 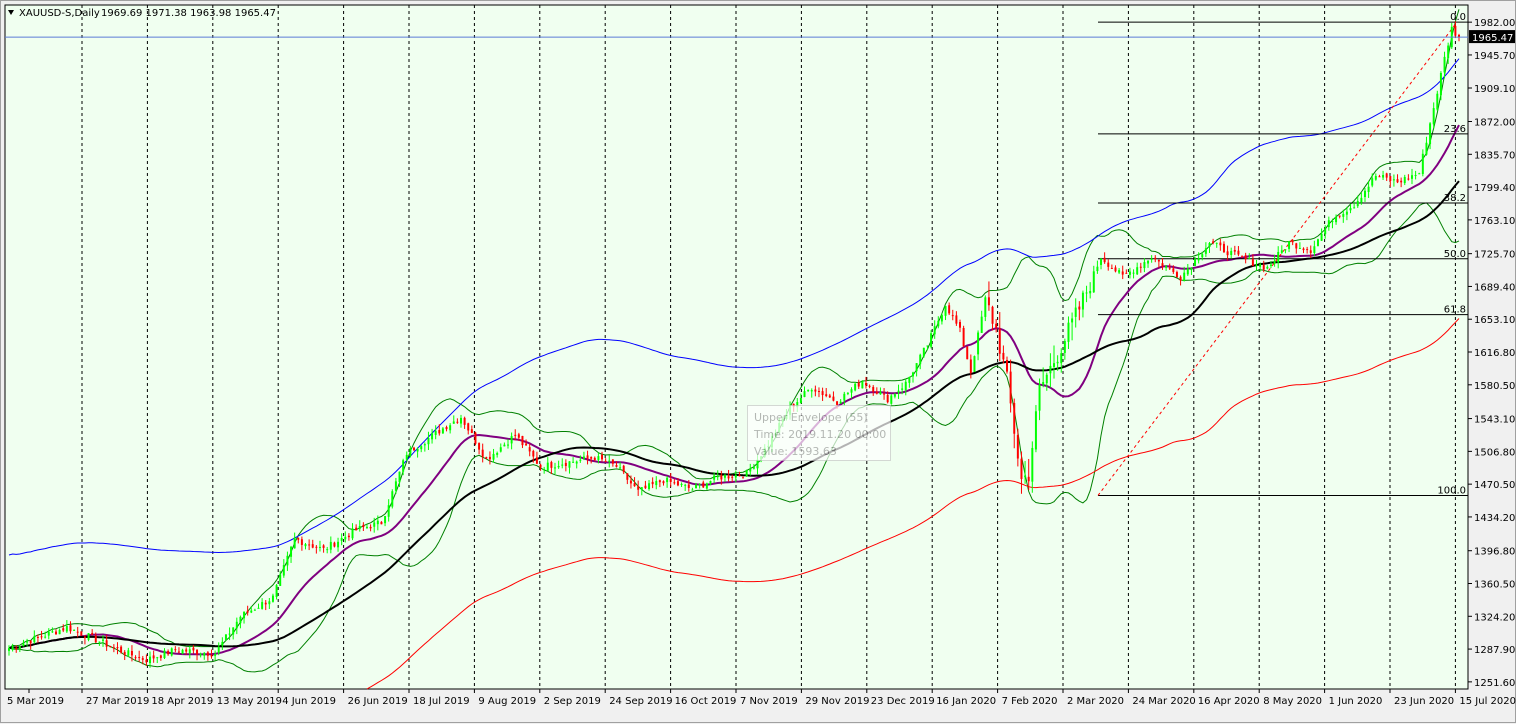 I want to click on price-label: 1653.10, so click(x=1494, y=320).